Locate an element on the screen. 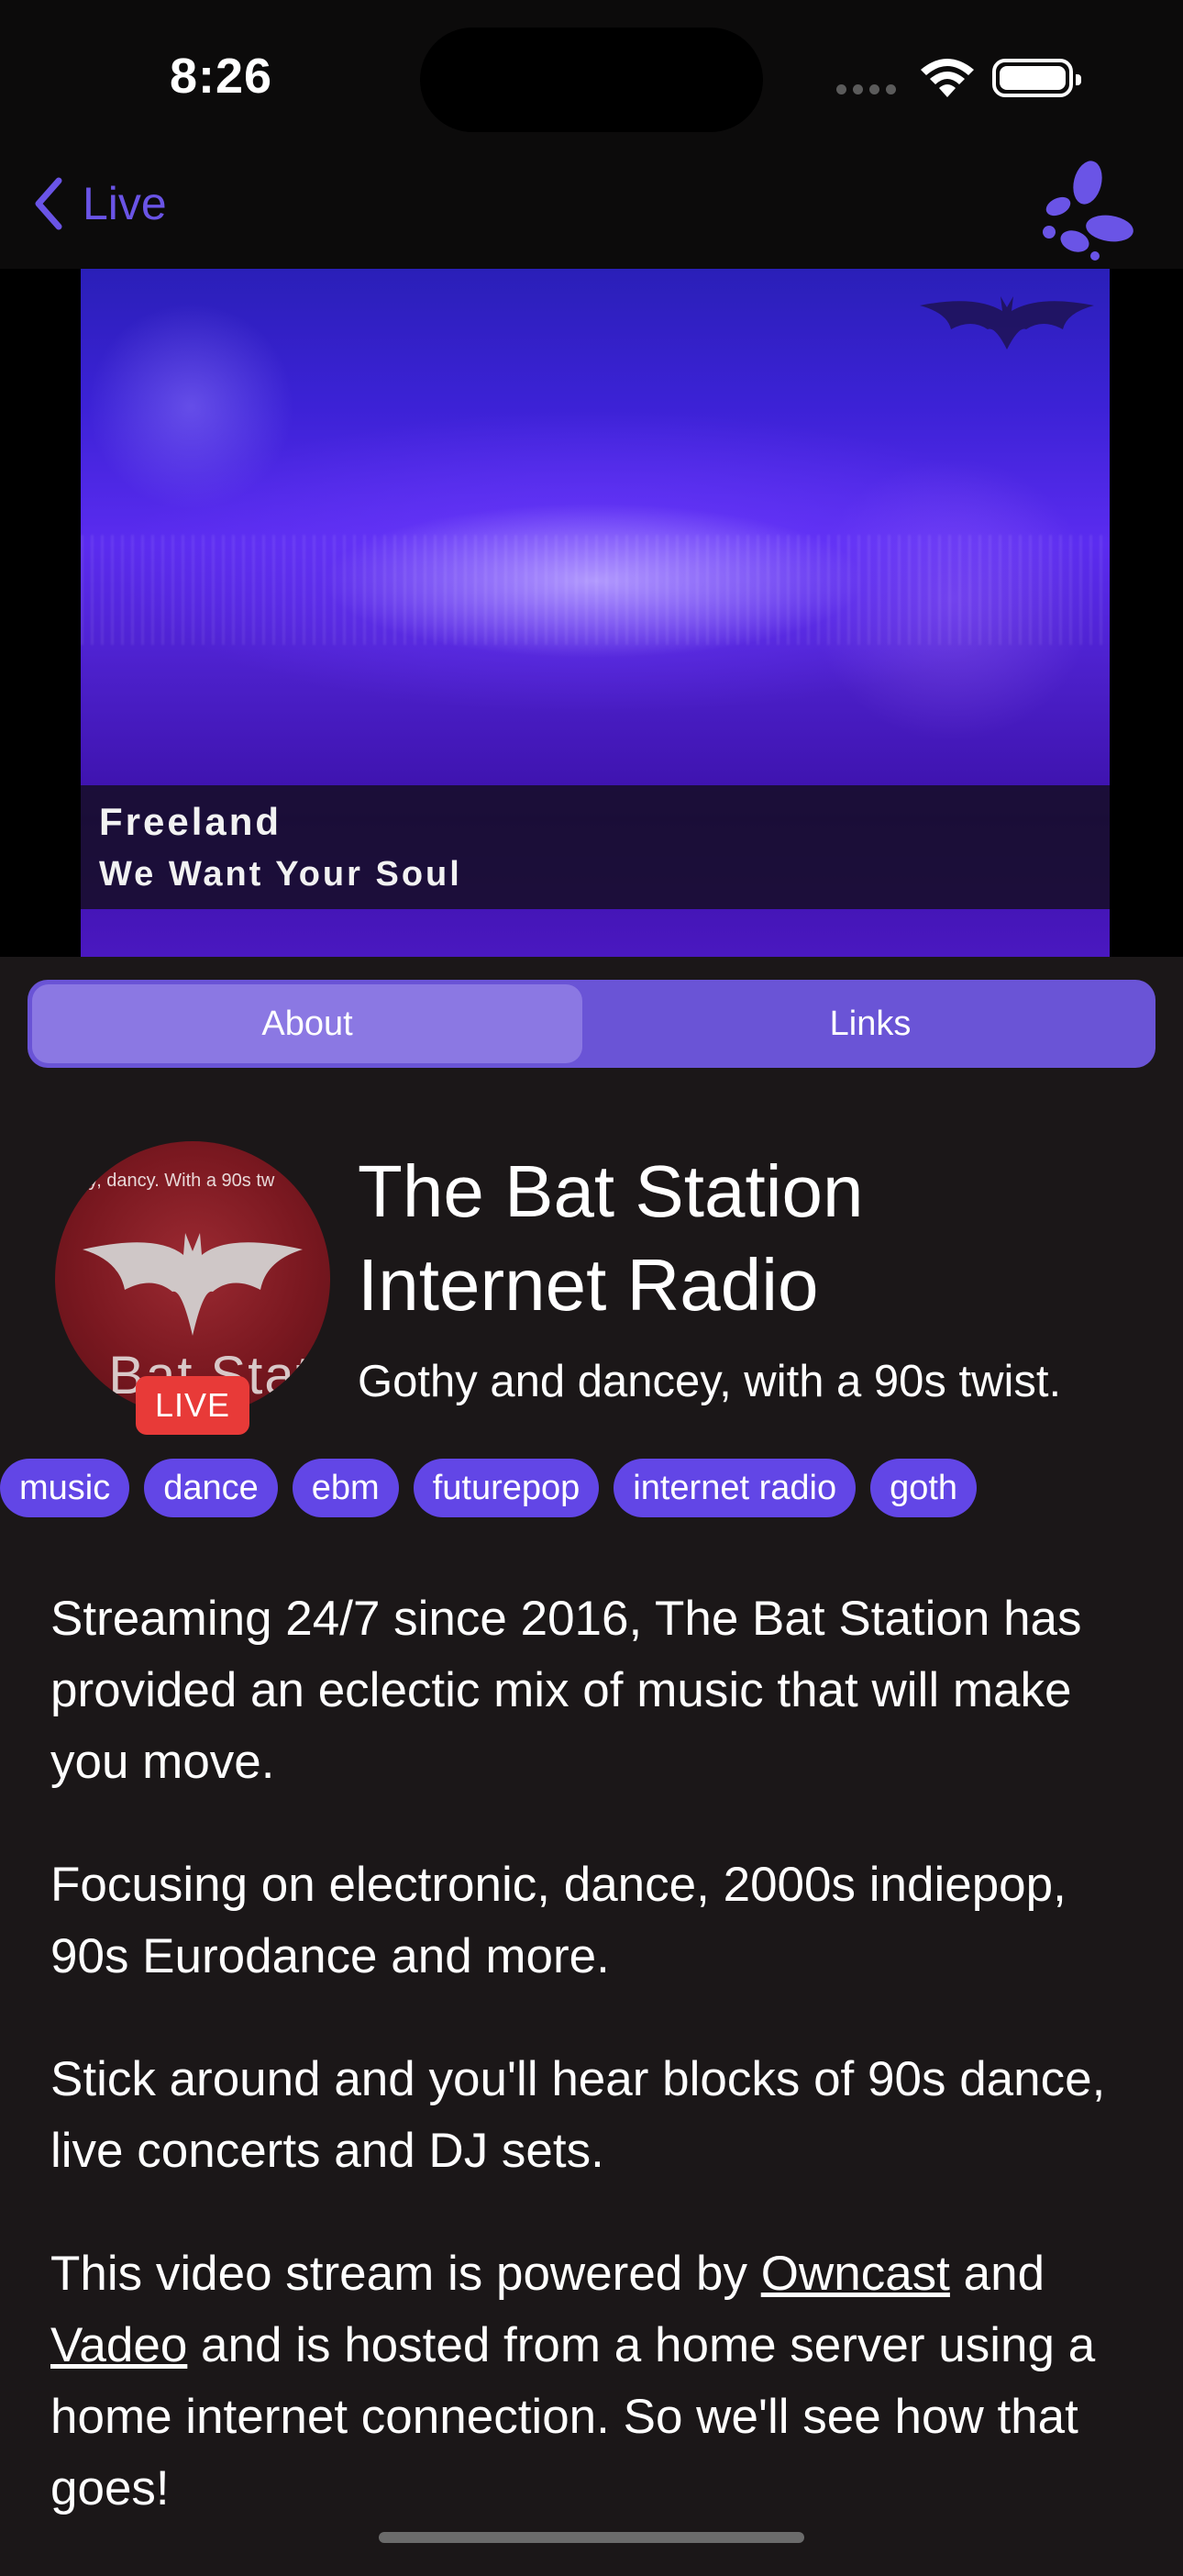 Image resolution: width=1183 pixels, height=2576 pixels. dynamic-island is located at coordinates (591, 80).